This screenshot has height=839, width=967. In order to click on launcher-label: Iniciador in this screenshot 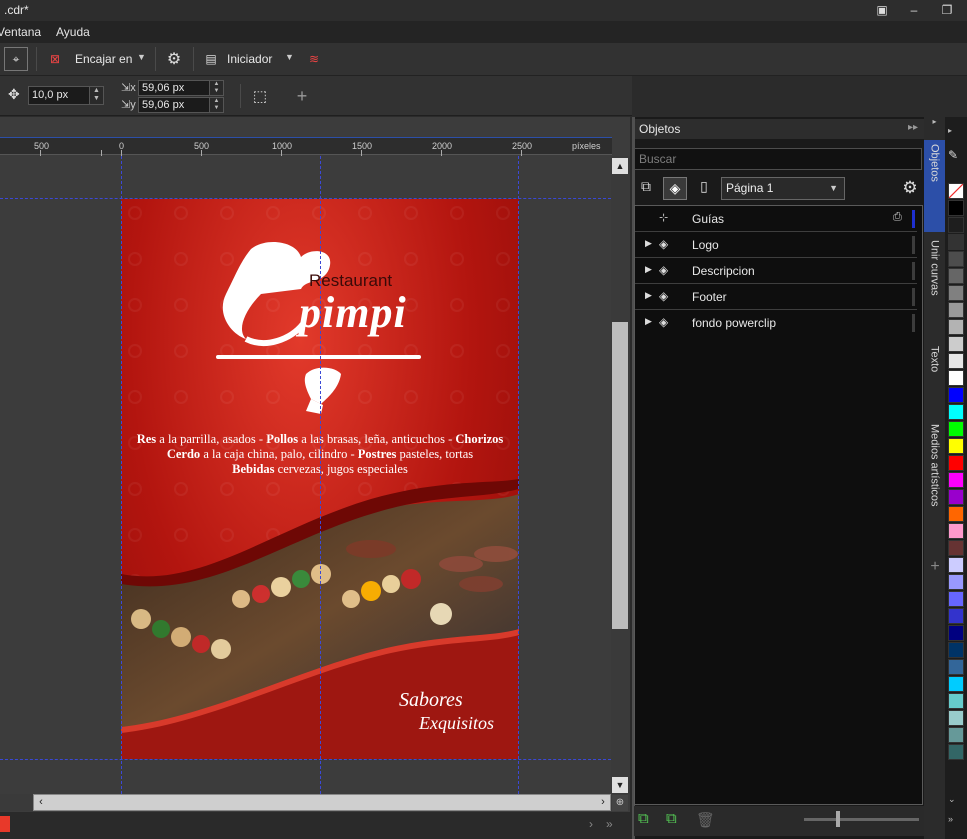, I will do `click(249, 59)`.